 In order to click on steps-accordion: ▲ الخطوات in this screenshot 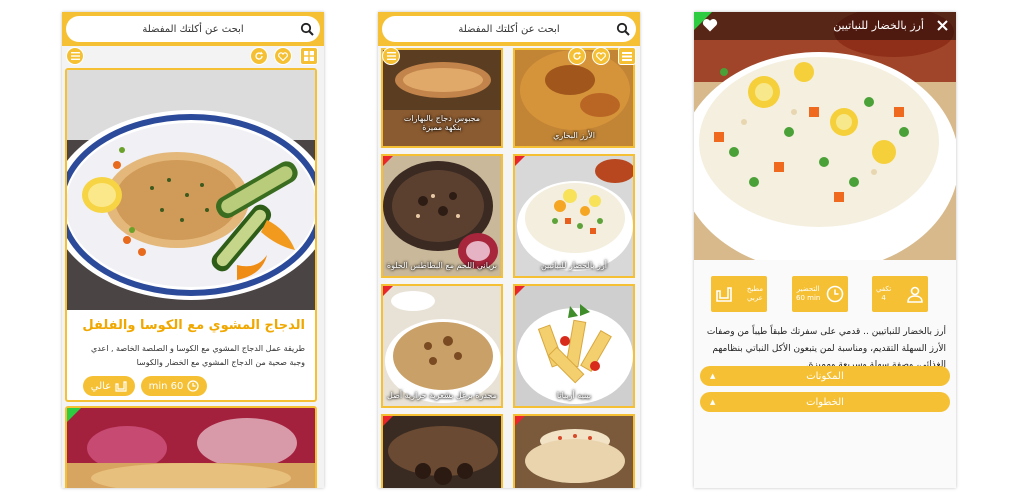, I will do `click(825, 402)`.